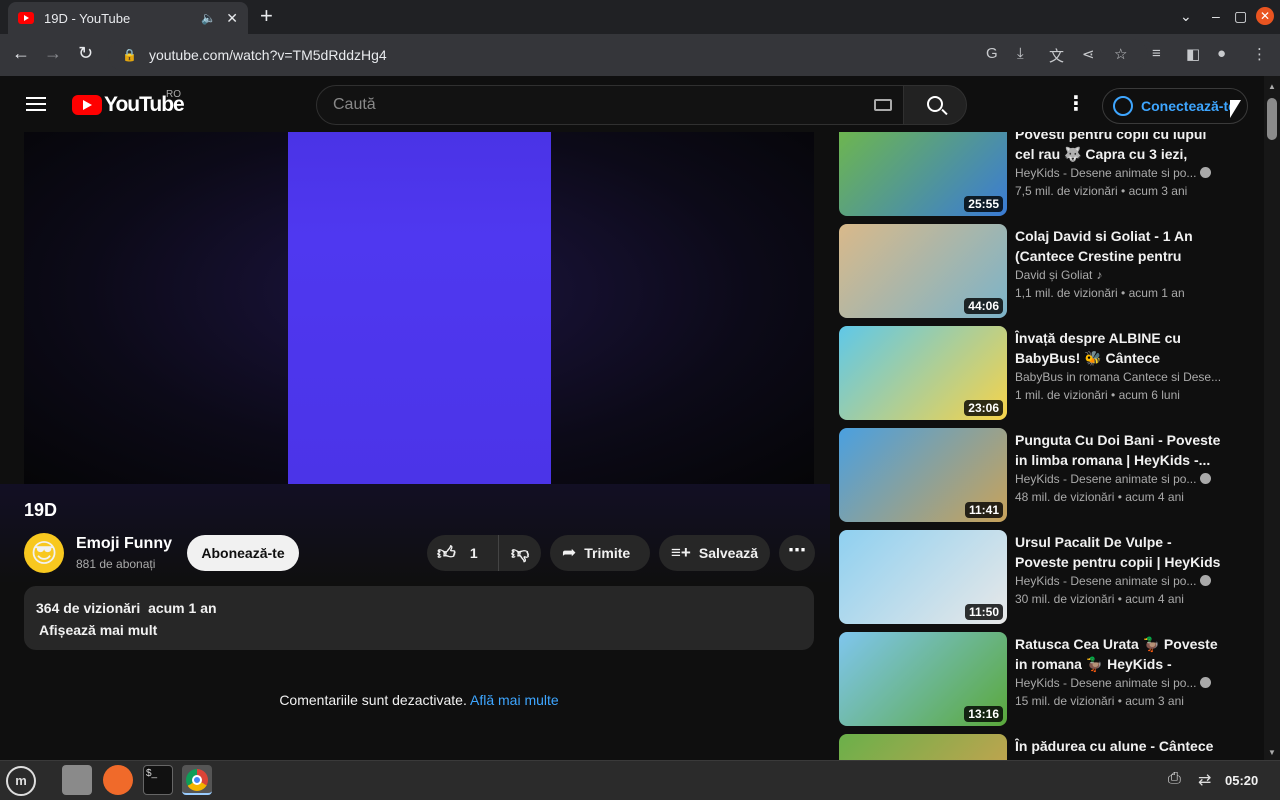 This screenshot has width=1280, height=800. I want to click on video-thumbnail: 13:16, so click(923, 679).